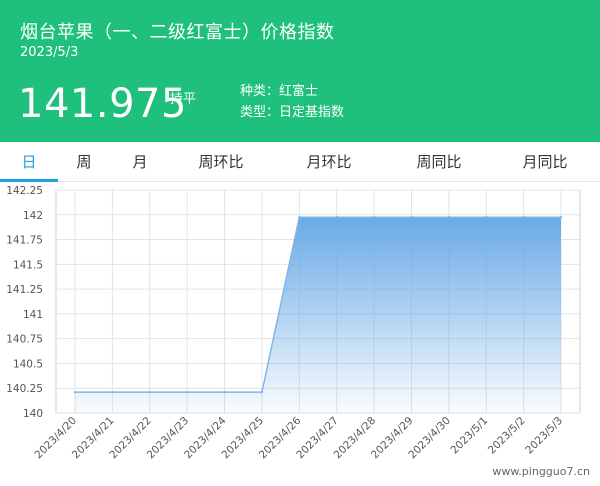 The image size is (600, 486). What do you see at coordinates (24, 340) in the screenshot?
I see `y-tick-label: 140.75` at bounding box center [24, 340].